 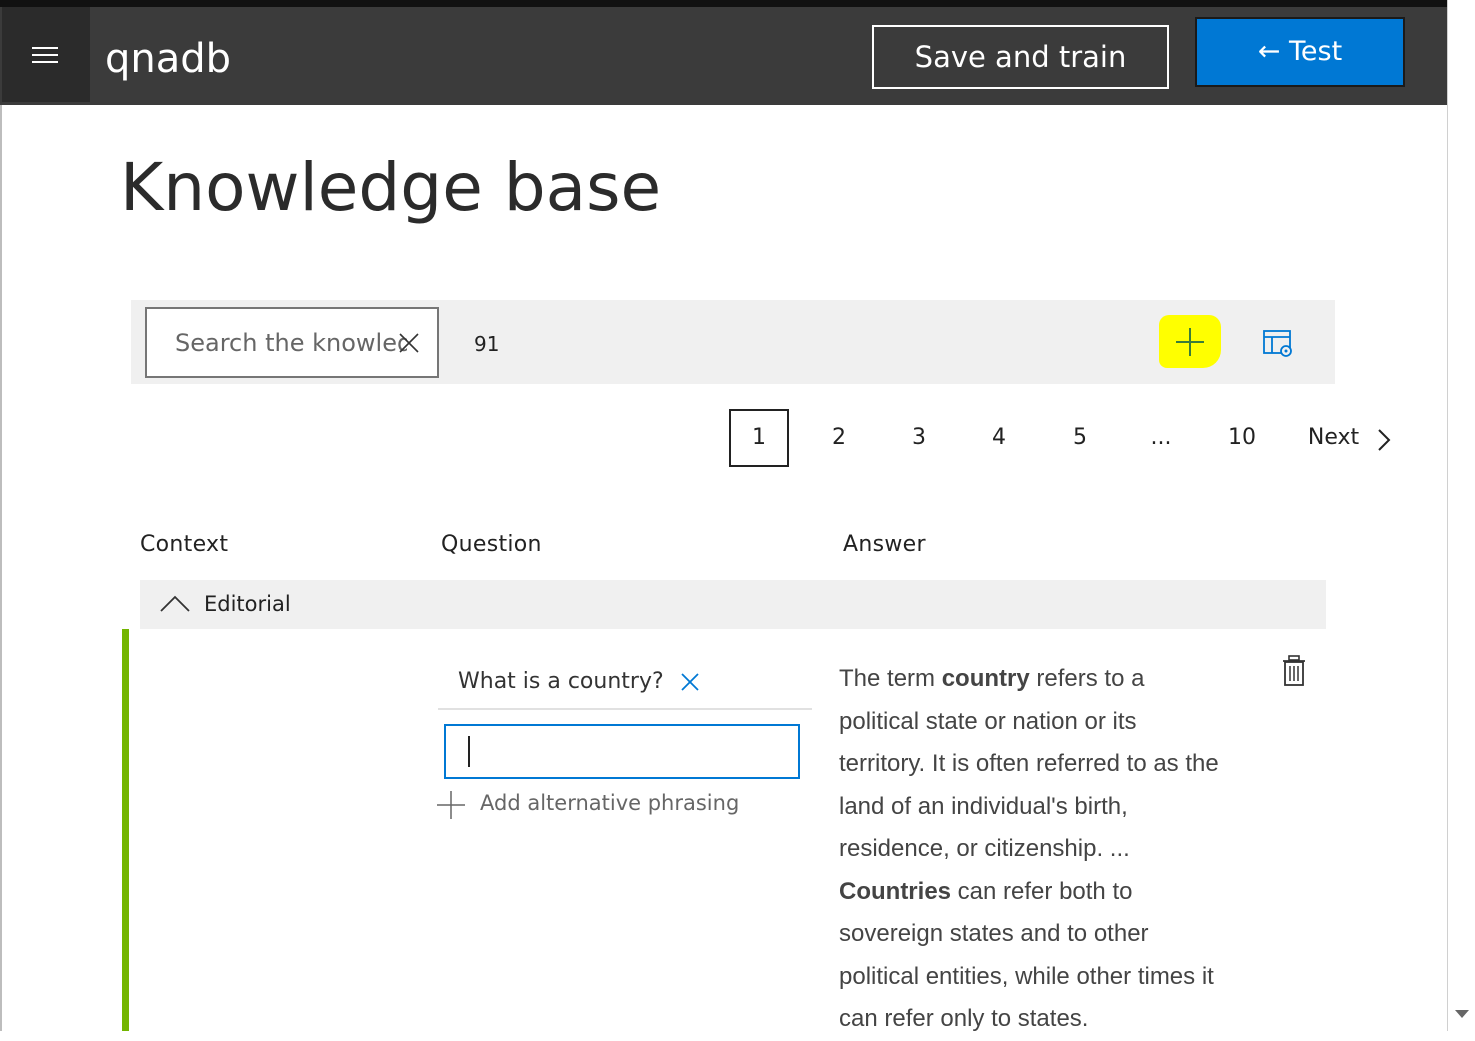 I want to click on chevron-right-icon, so click(x=1384, y=440).